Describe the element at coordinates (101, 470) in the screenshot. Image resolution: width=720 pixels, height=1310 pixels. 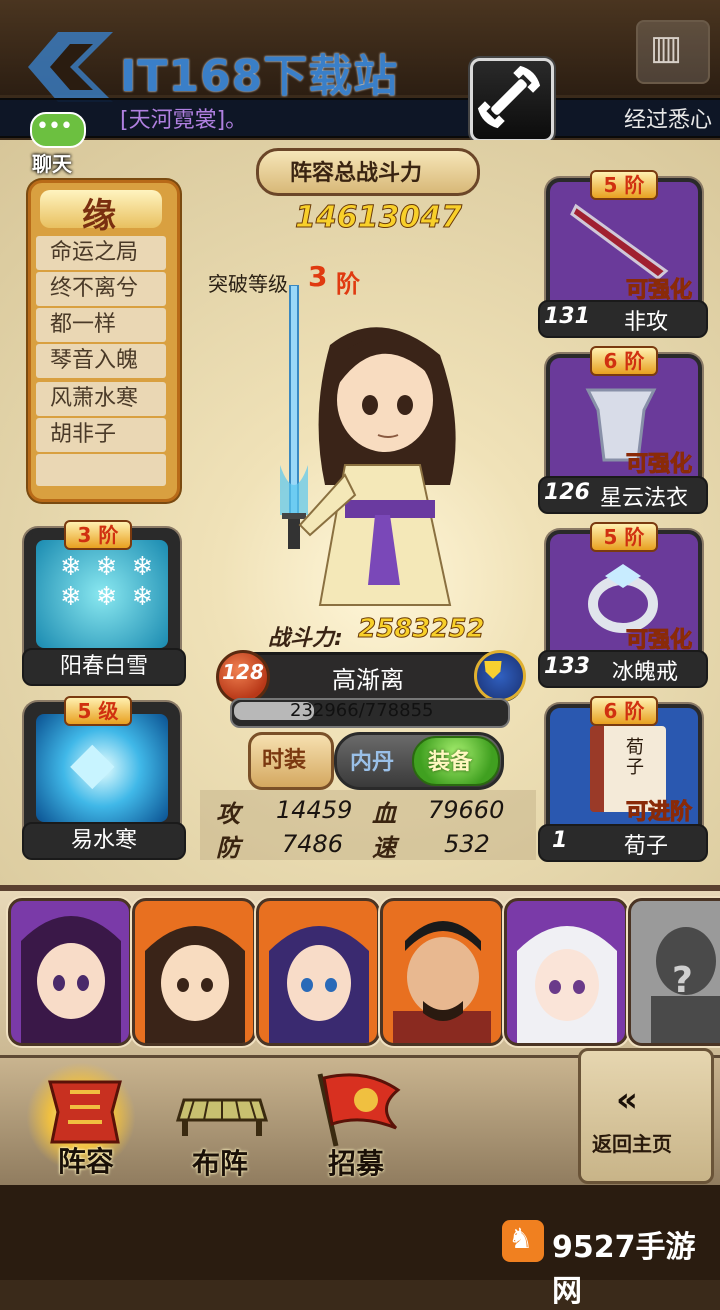
I see `fate-item-empty` at that location.